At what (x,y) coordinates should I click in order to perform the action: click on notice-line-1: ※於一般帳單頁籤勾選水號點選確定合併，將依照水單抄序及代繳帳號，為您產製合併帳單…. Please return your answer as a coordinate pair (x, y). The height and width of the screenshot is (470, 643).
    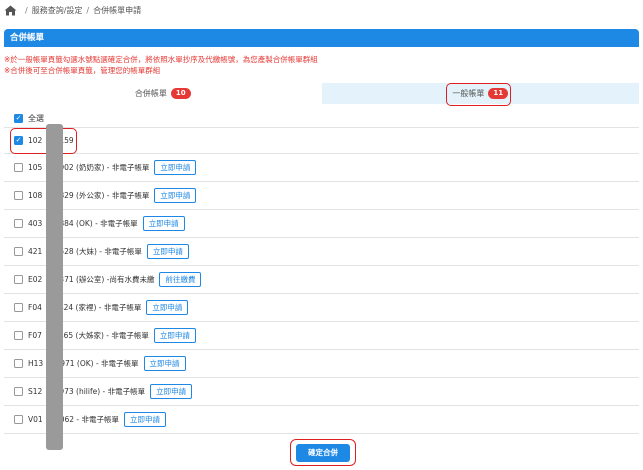
    Looking at the image, I should click on (161, 59).